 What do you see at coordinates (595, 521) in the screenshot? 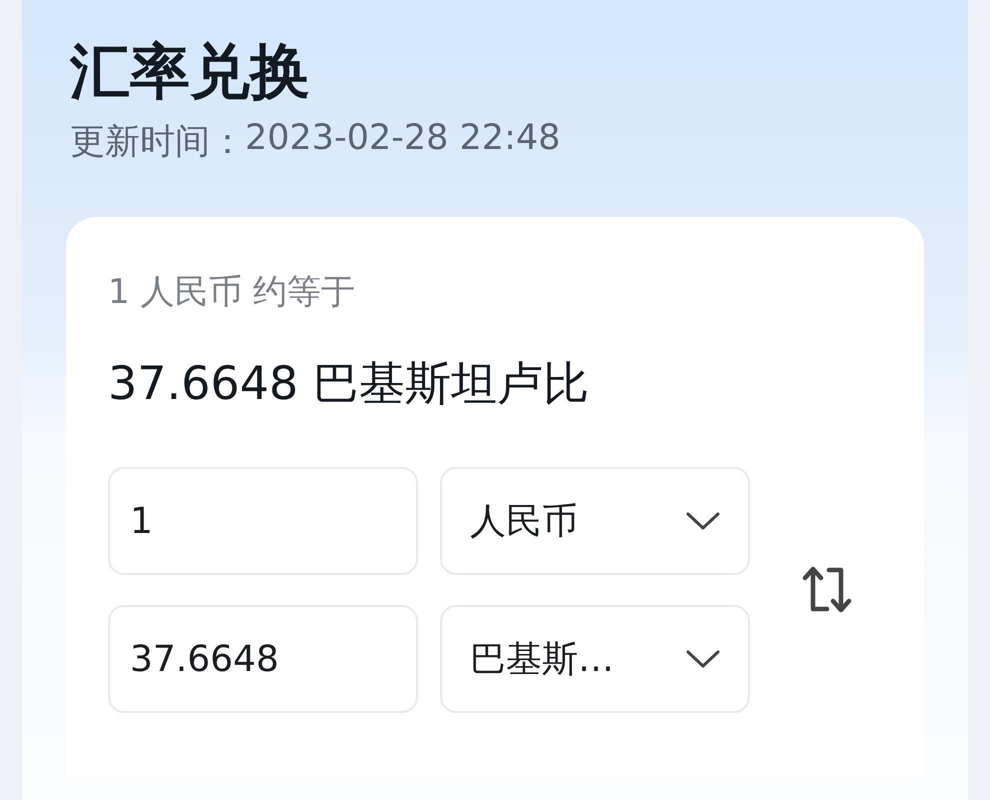
I see `currency-dropdown: 人民币` at bounding box center [595, 521].